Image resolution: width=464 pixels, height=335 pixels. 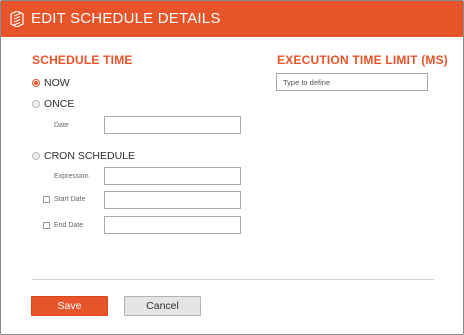 What do you see at coordinates (46, 225) in the screenshot?
I see `end-date-checkbox` at bounding box center [46, 225].